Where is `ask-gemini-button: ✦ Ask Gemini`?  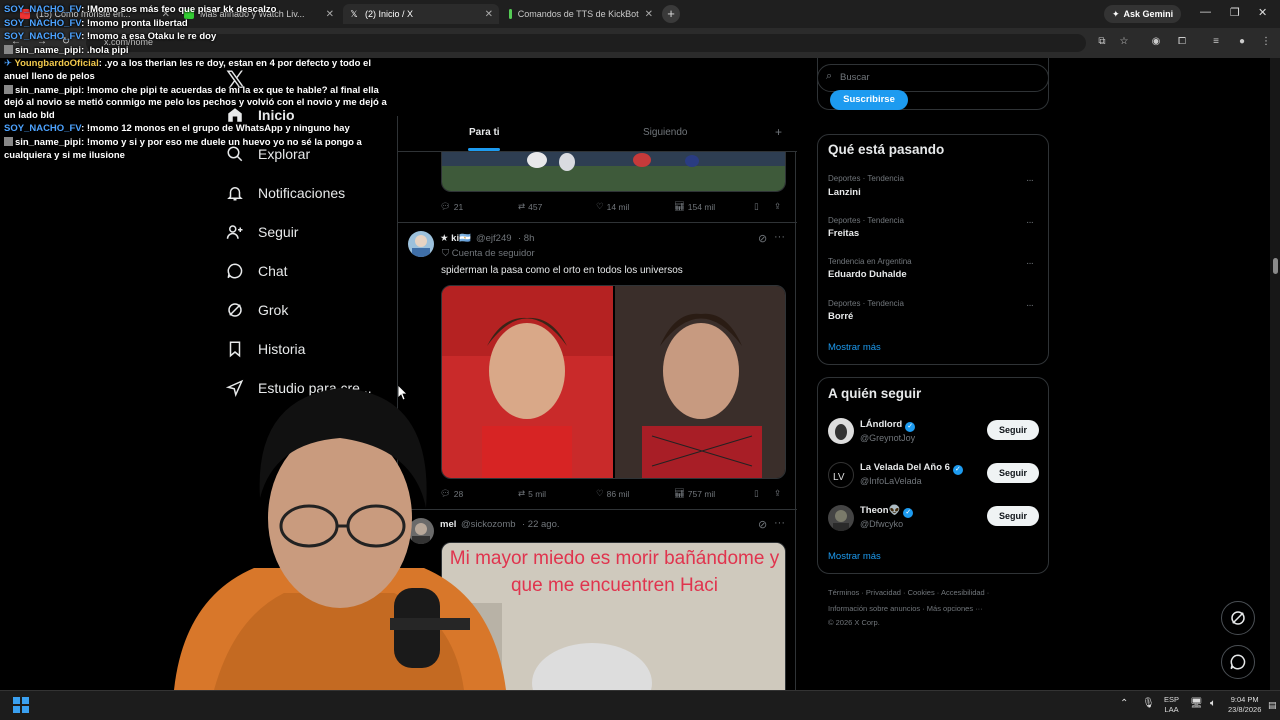
ask-gemini-button: ✦ Ask Gemini is located at coordinates (1143, 14).